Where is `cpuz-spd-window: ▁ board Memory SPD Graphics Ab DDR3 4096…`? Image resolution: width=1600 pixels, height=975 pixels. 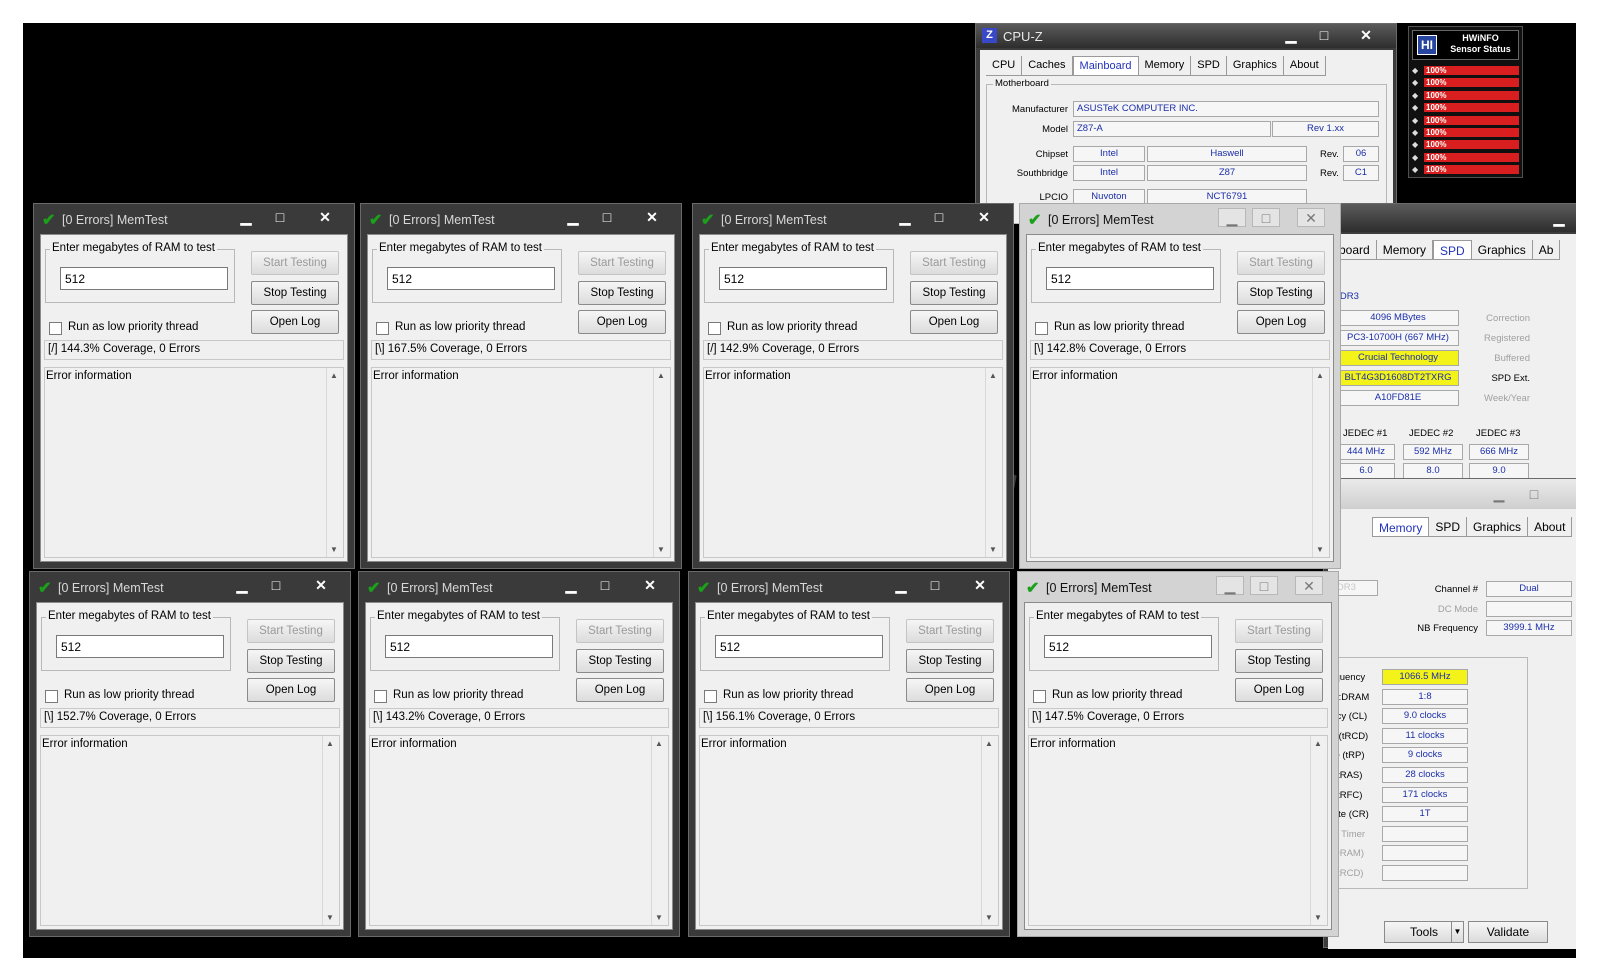 cpuz-spd-window: ▁ board Memory SPD Graphics Ab DDR3 4096… is located at coordinates (1452, 353).